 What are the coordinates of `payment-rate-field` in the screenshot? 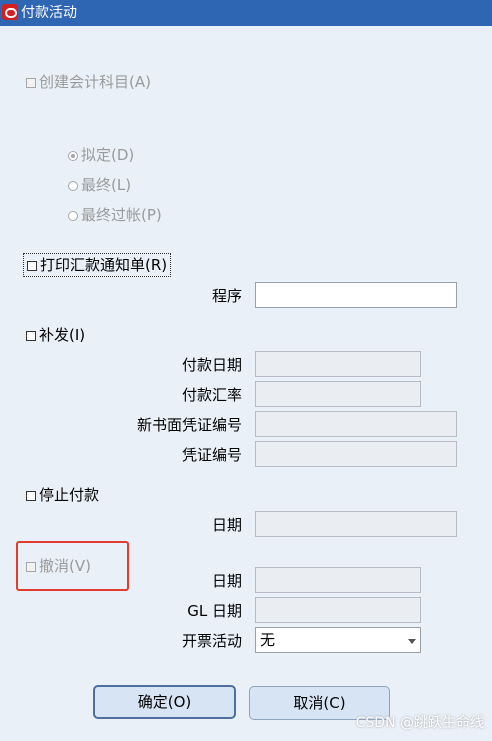 It's located at (338, 394).